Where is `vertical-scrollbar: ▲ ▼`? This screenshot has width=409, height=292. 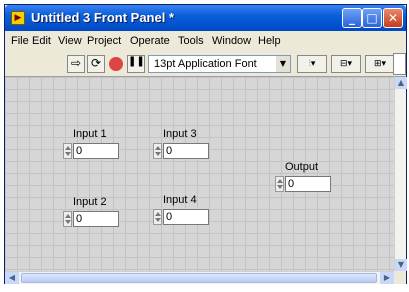 vertical-scrollbar: ▲ ▼ is located at coordinates (400, 174).